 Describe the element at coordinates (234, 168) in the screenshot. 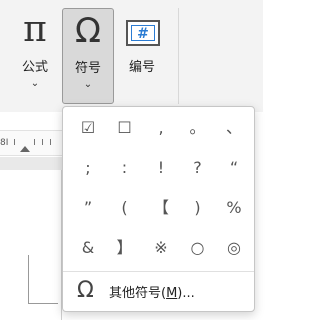

I see `symbol-cell: “` at that location.